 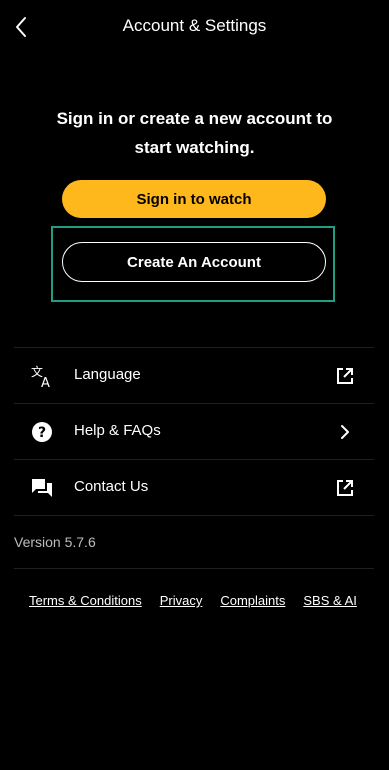 I want to click on signin-prompt-line-1: Sign in or create a new account to, so click(x=194, y=118).